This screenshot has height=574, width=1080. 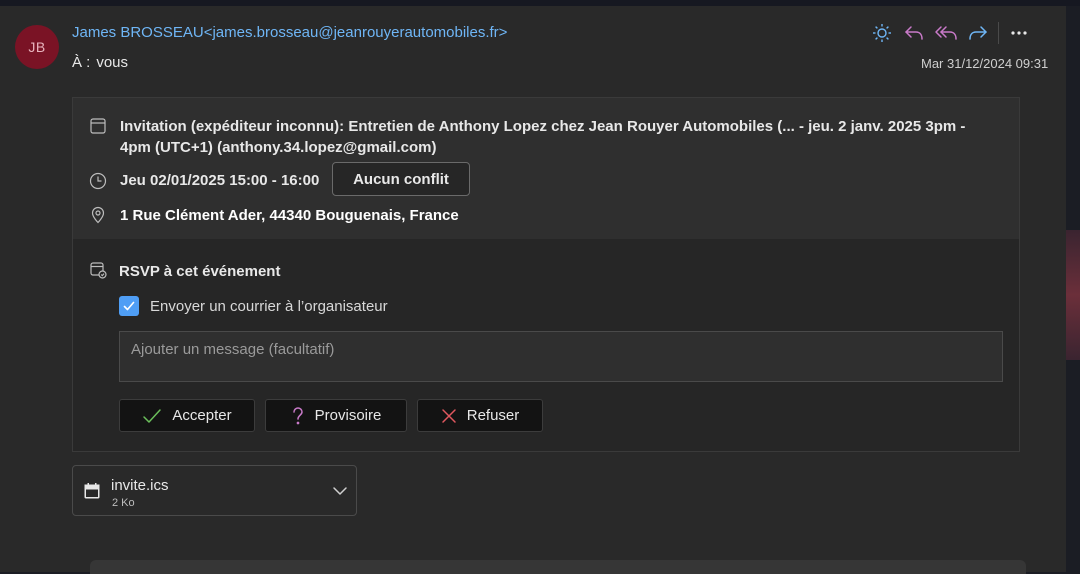 I want to click on recipient-line: À : vous, so click(x=100, y=62).